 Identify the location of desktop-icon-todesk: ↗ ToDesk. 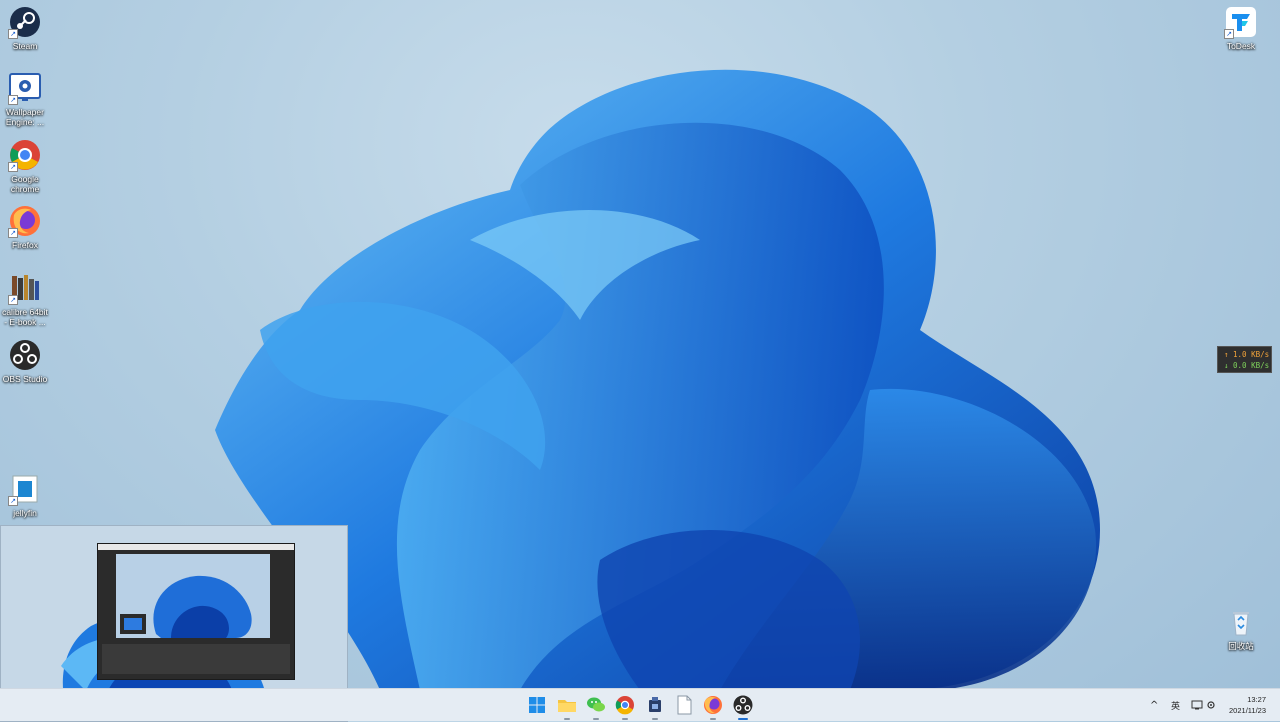
(1241, 28).